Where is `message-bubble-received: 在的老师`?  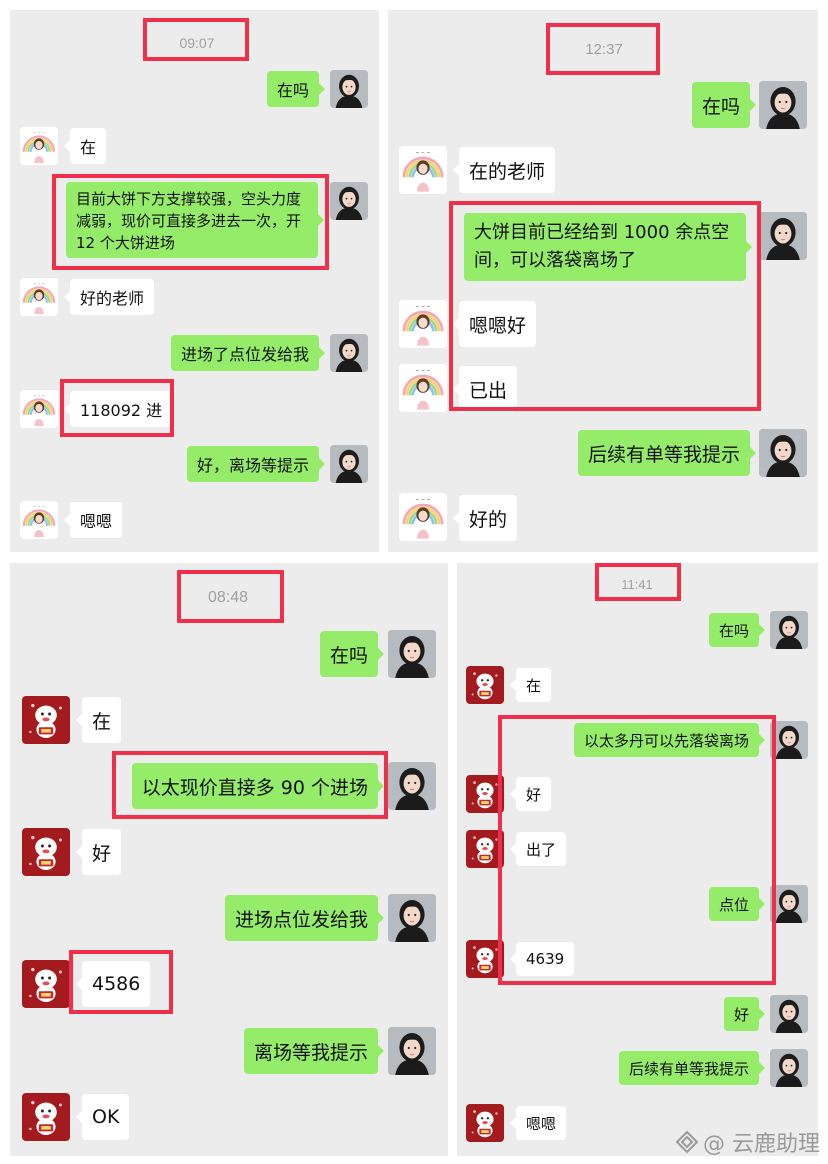
message-bubble-received: 在的老师 is located at coordinates (504, 170).